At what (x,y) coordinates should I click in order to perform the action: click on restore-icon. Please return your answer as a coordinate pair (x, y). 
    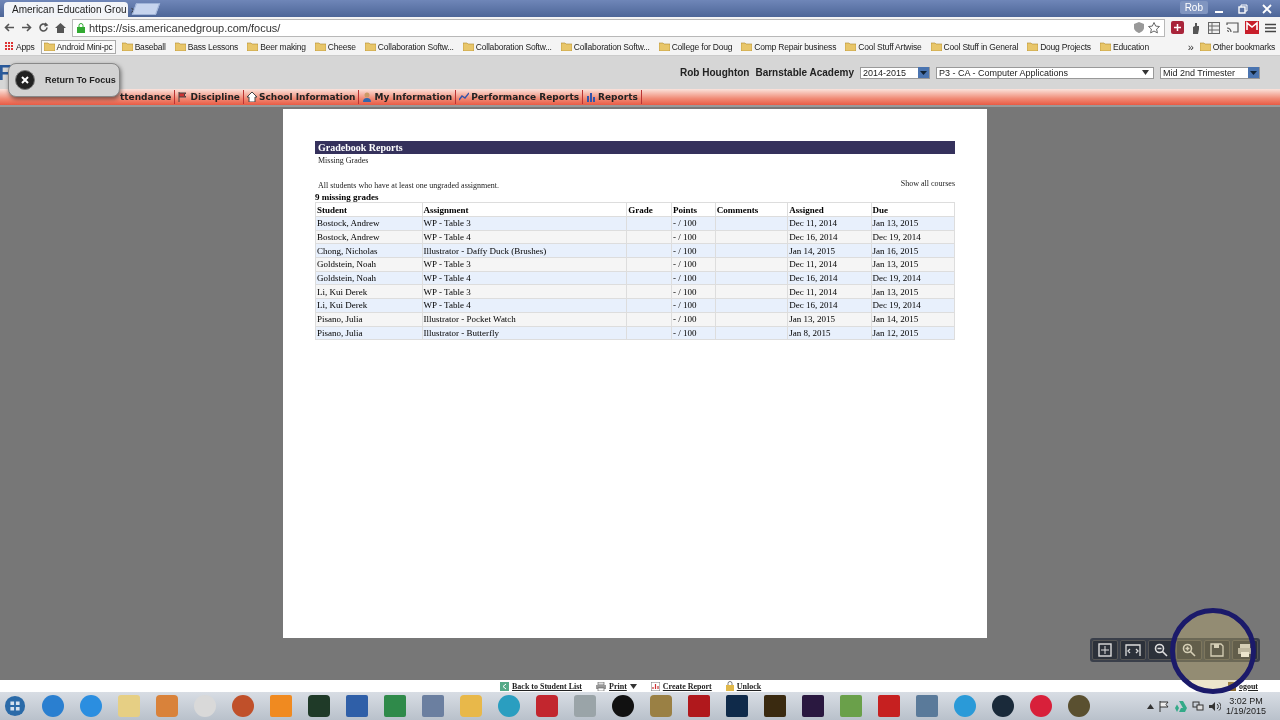
    Looking at the image, I should click on (1243, 8).